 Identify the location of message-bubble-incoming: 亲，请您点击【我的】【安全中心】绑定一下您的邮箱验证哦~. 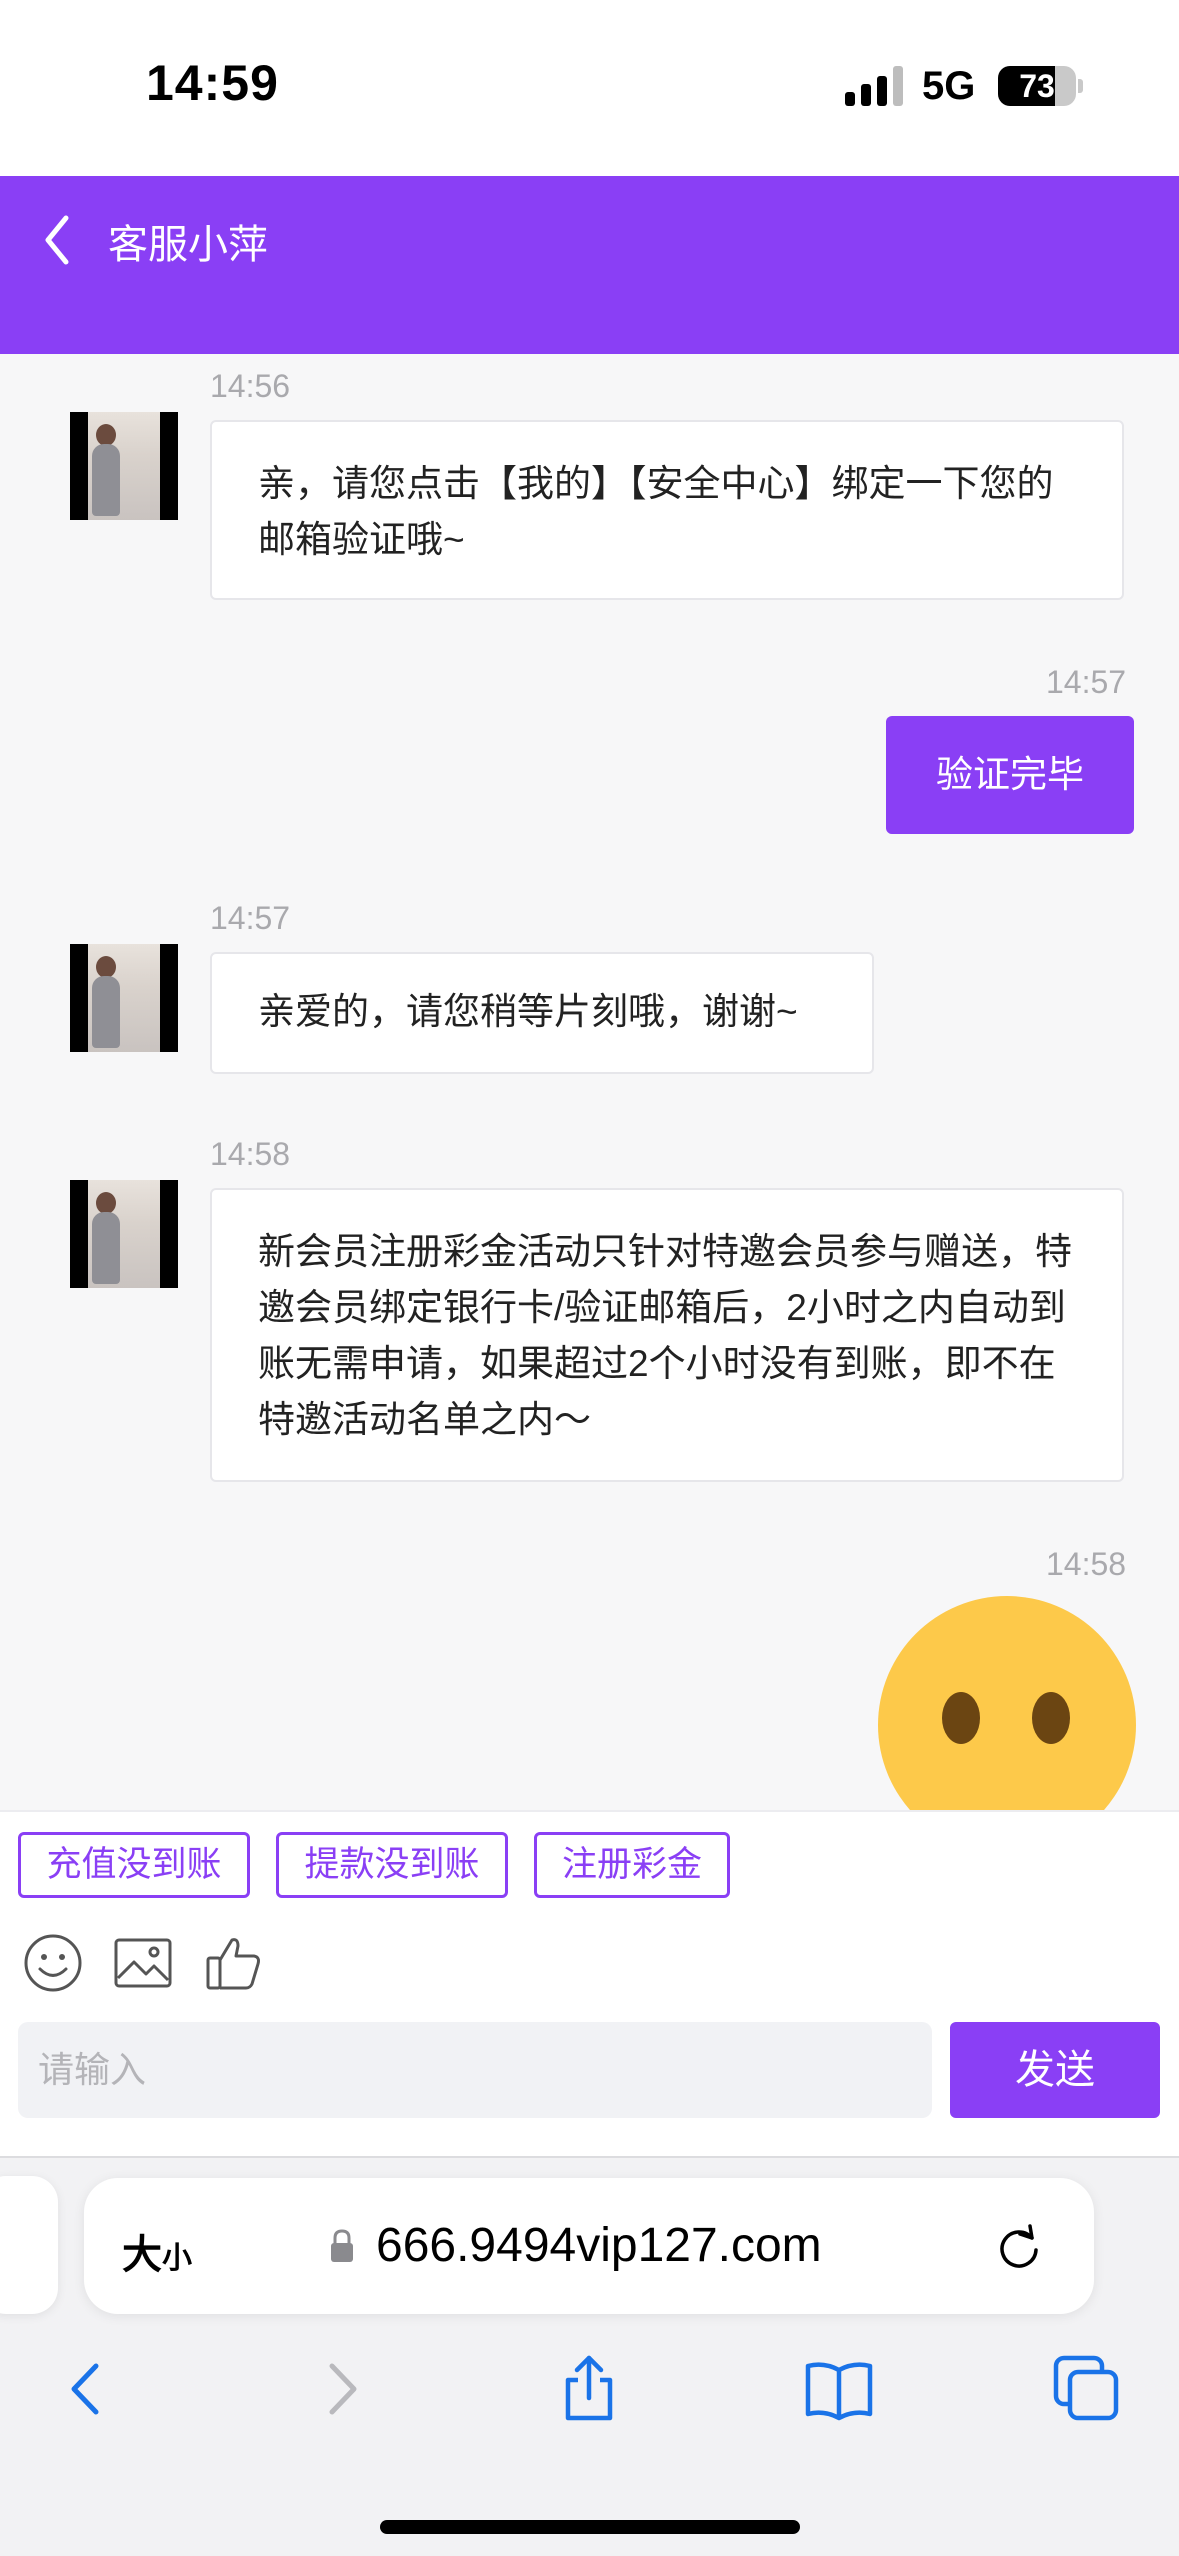
(667, 510).